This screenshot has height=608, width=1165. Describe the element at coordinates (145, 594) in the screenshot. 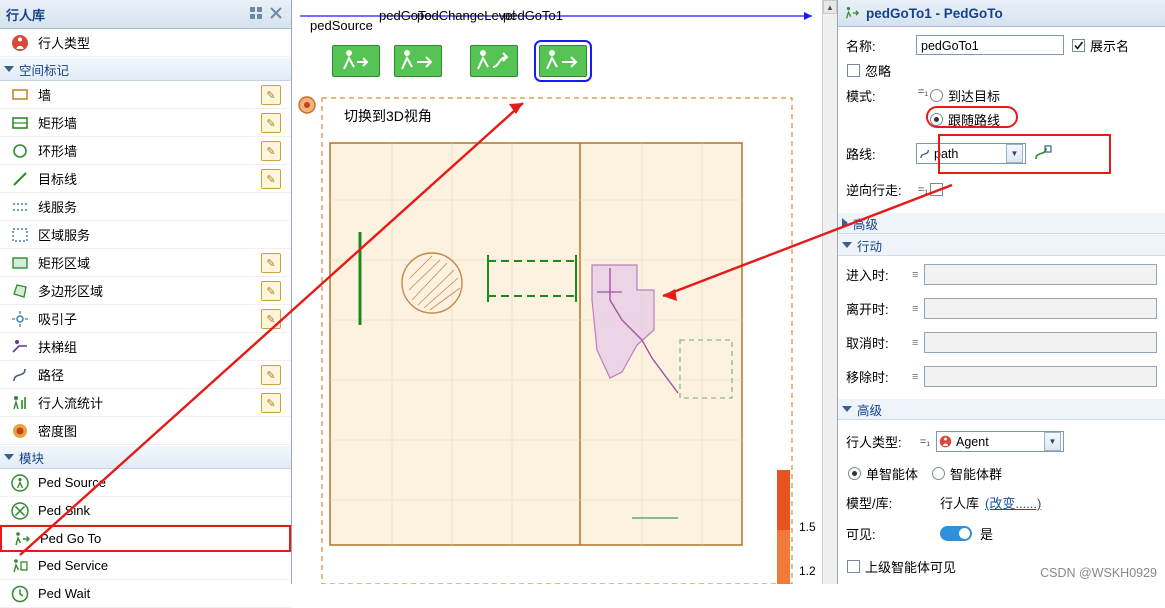

I see `palette-item-ped-wait: Ped Wait` at that location.